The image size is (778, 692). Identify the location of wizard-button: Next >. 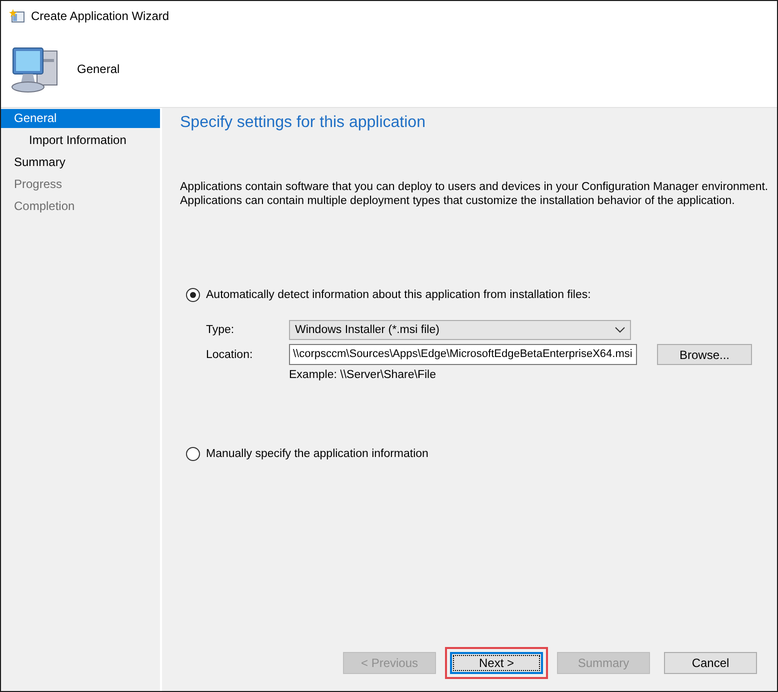
(496, 663).